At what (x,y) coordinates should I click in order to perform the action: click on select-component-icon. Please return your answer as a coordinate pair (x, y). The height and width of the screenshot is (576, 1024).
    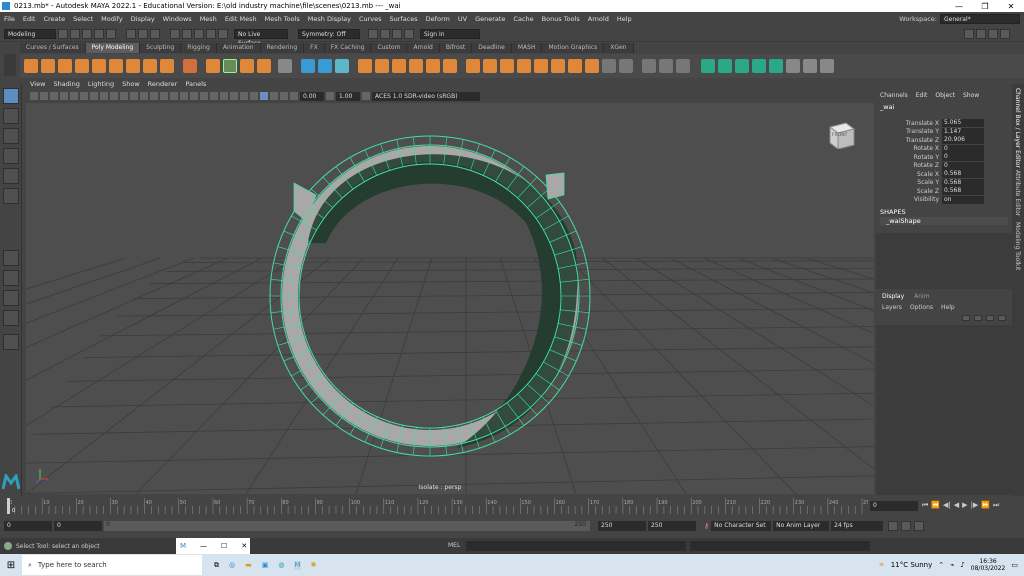
    Looking at the image, I should click on (155, 33).